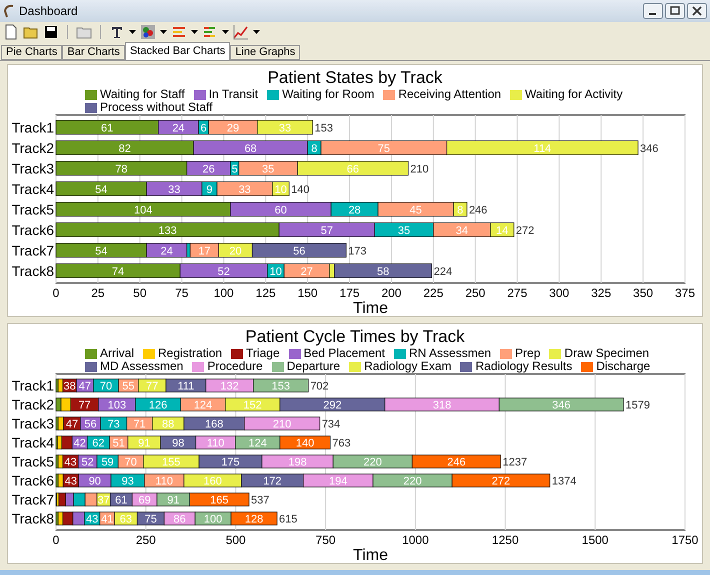 The width and height of the screenshot is (710, 575). What do you see at coordinates (266, 293) in the screenshot?
I see `tick-label: 125` at bounding box center [266, 293].